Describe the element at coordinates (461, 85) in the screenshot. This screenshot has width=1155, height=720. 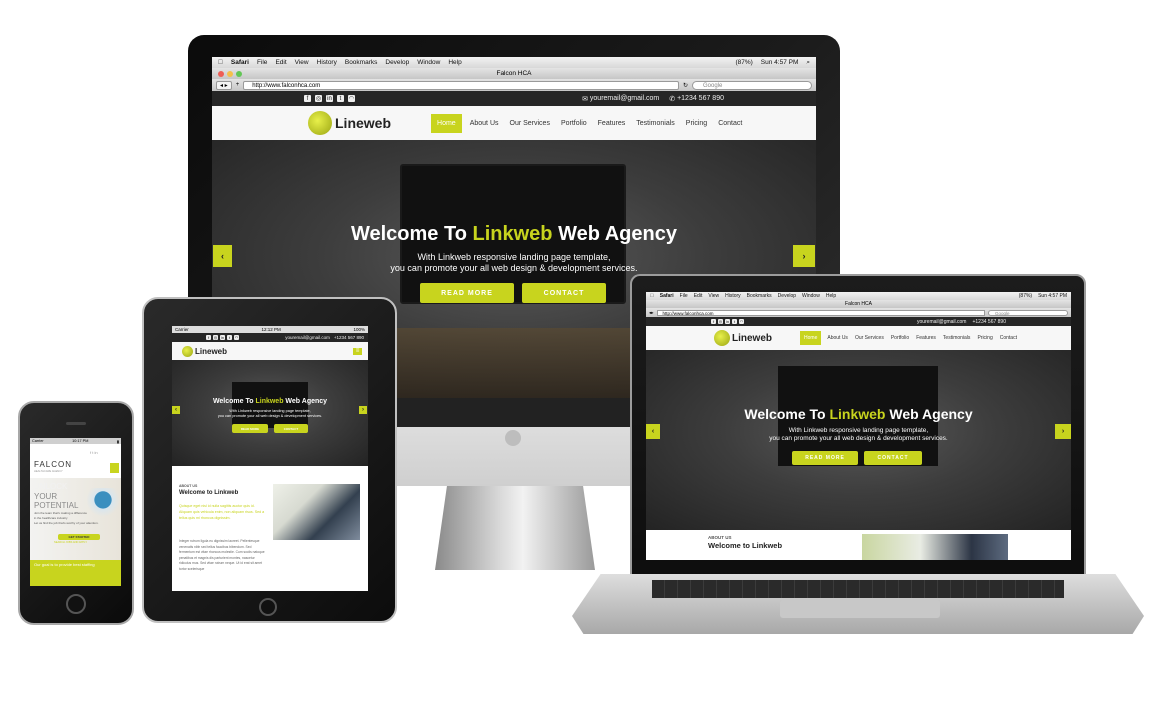
I see `address-bar: http://www.falconhca.com` at that location.